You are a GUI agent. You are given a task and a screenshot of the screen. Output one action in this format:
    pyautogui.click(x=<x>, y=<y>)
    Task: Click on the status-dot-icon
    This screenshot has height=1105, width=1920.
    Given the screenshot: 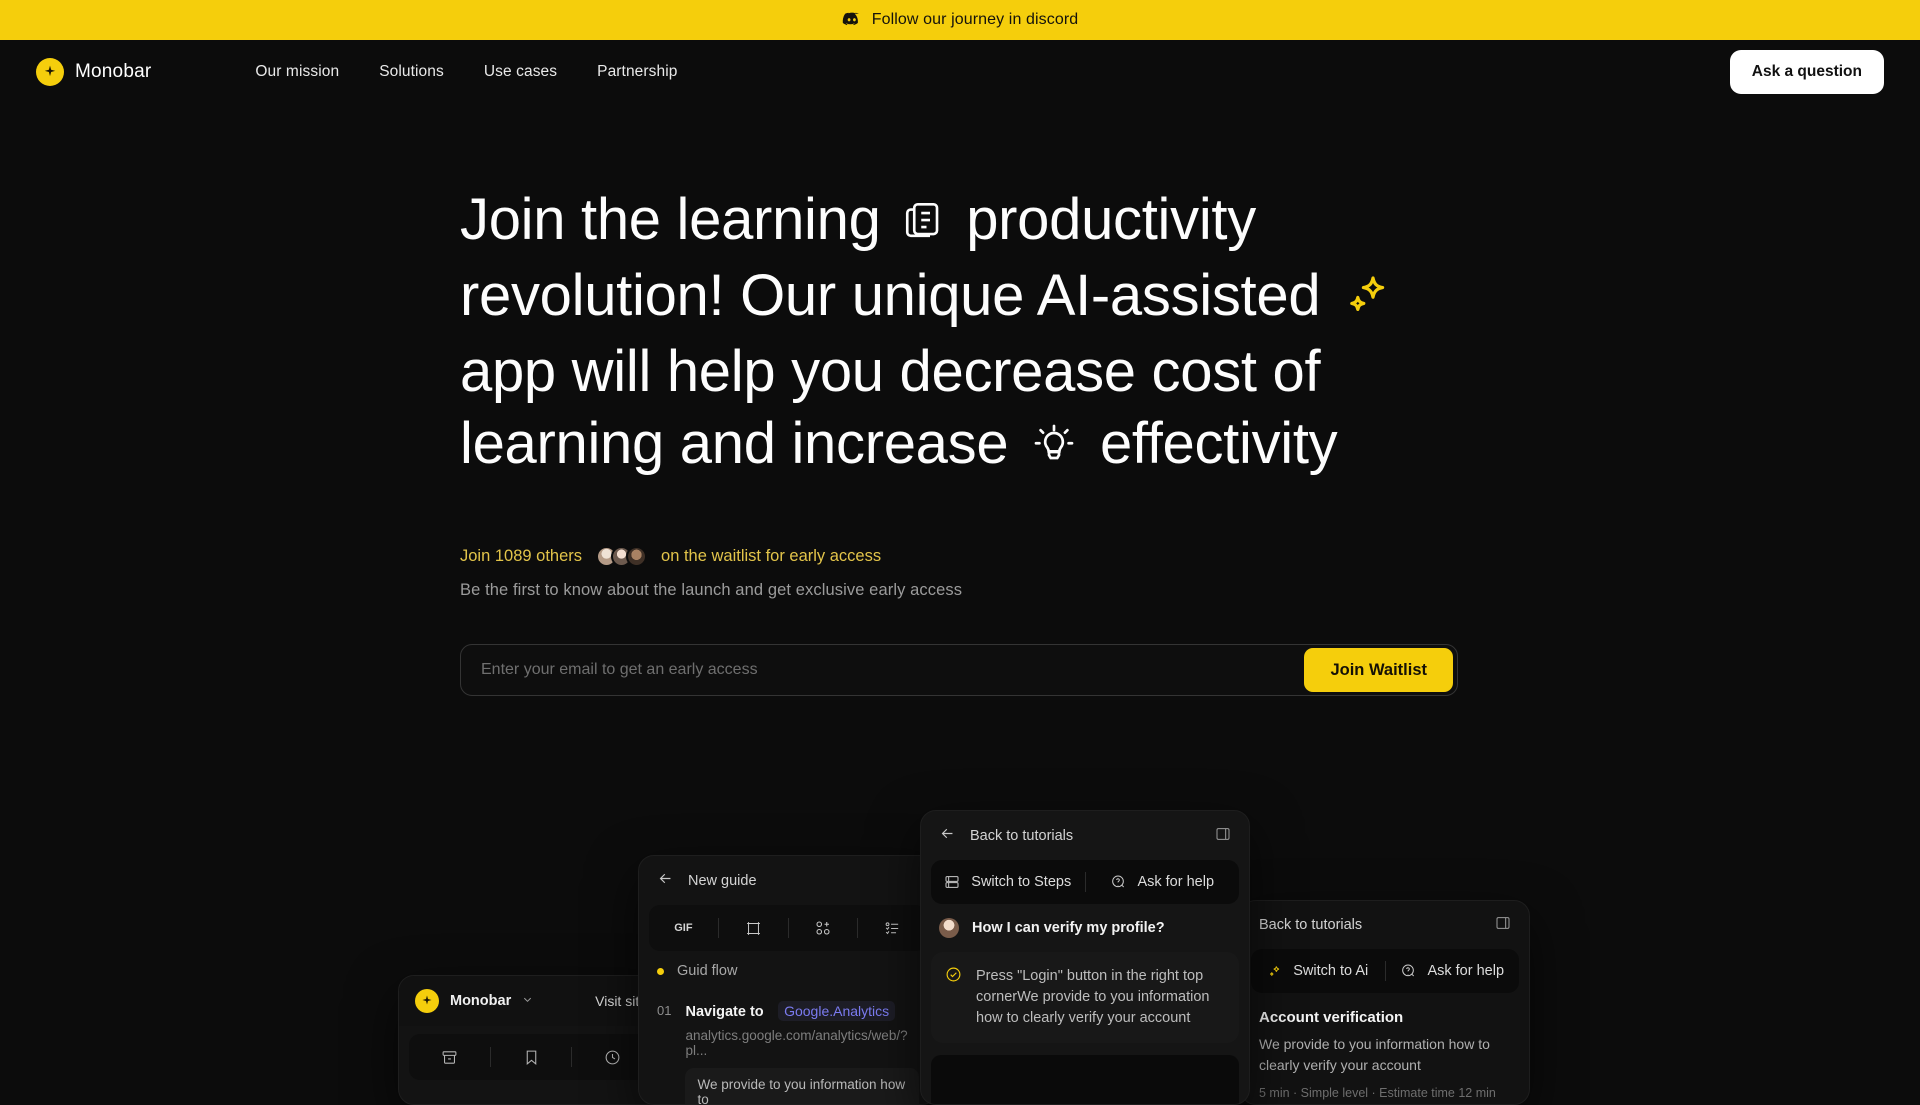 What is the action you would take?
    pyautogui.click(x=660, y=971)
    